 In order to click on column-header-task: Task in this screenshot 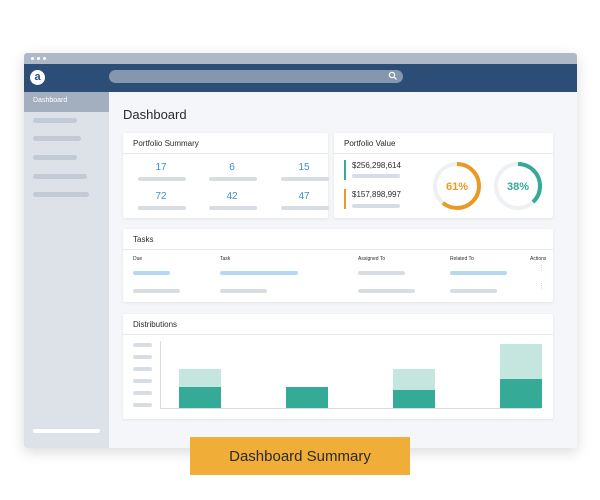, I will do `click(225, 259)`.